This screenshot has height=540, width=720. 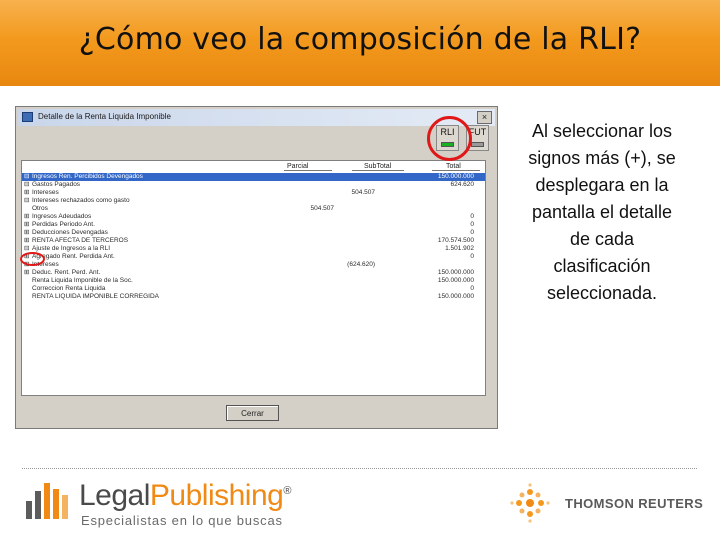 I want to click on row-label: Intereses, so click(x=45, y=192).